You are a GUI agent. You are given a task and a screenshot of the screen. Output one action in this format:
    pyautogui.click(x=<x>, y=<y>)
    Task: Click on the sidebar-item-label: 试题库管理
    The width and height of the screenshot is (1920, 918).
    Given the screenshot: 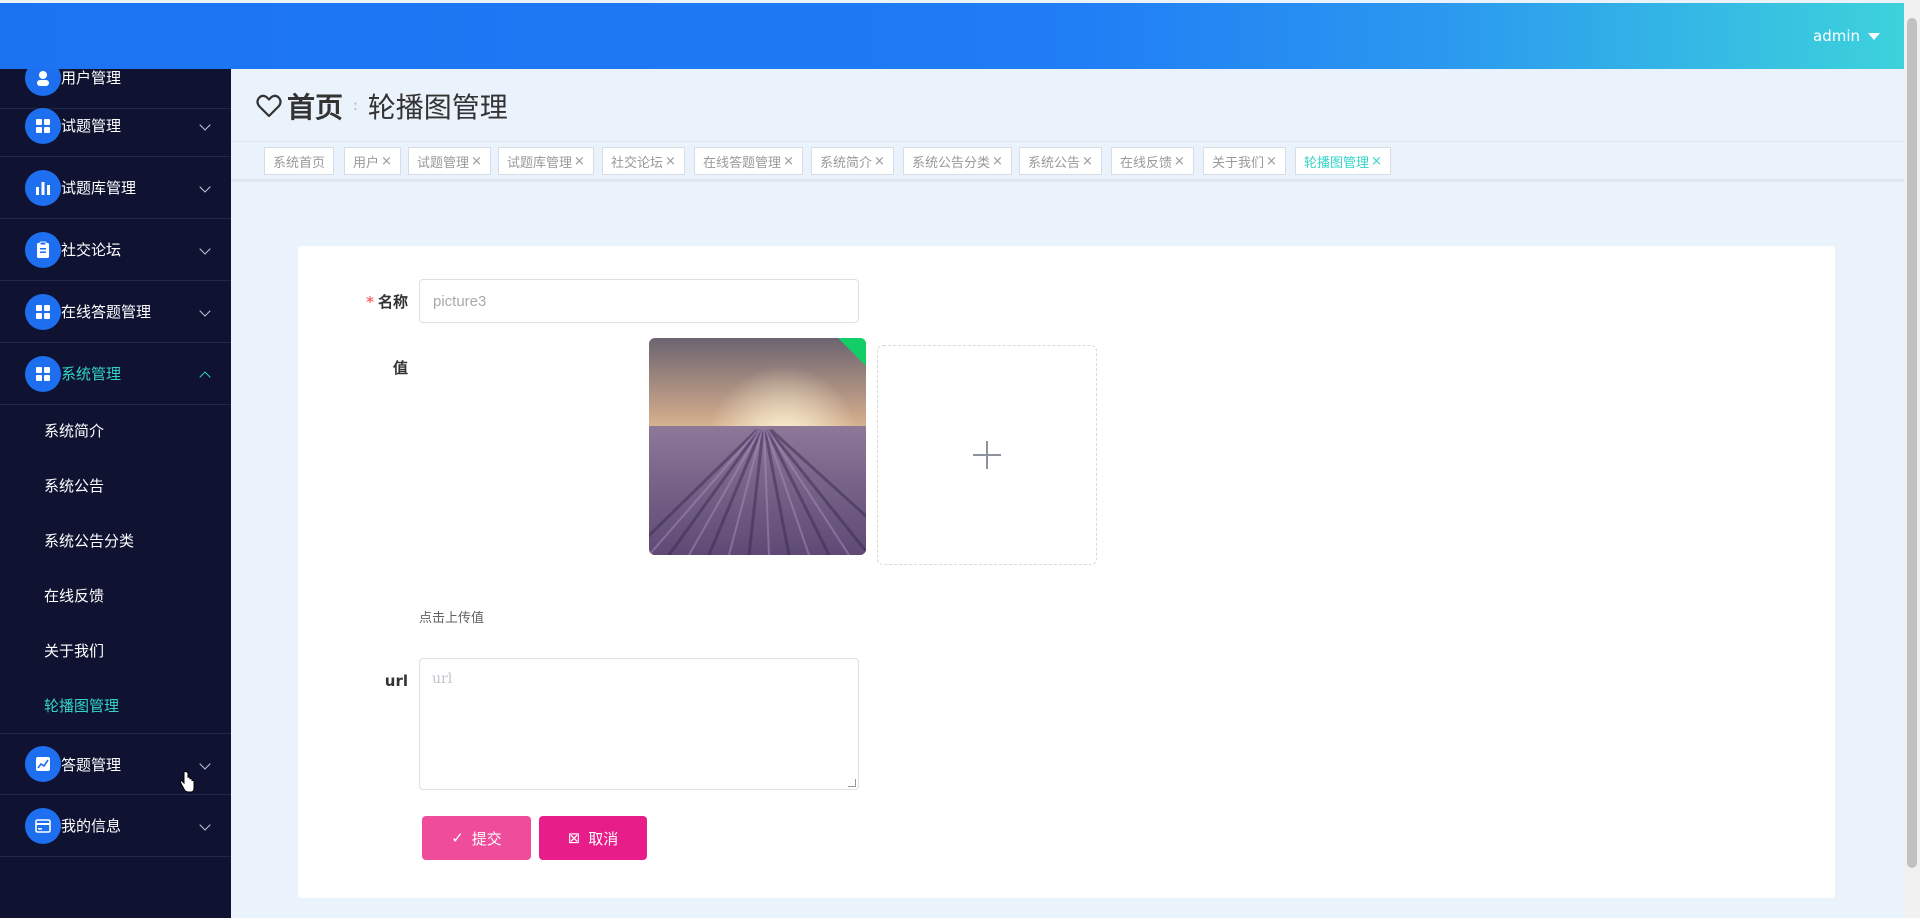 What is the action you would take?
    pyautogui.click(x=99, y=188)
    